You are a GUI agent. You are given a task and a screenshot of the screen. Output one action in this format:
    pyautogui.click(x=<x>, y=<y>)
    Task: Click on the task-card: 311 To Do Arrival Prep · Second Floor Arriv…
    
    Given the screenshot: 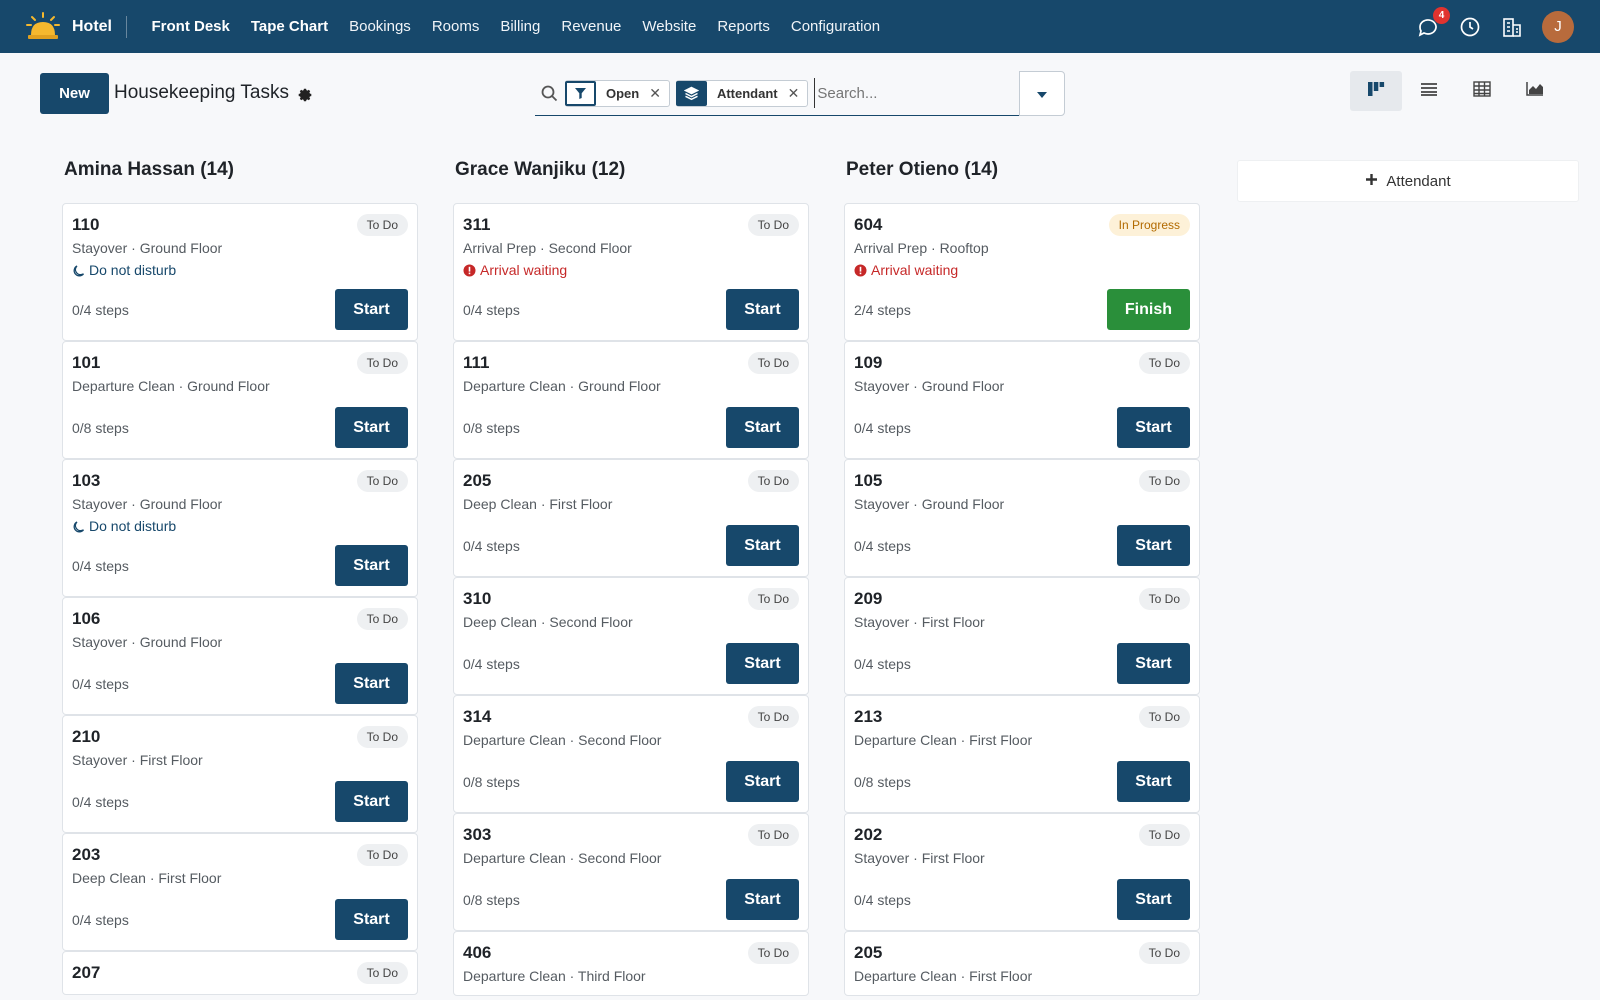 What is the action you would take?
    pyautogui.click(x=631, y=272)
    